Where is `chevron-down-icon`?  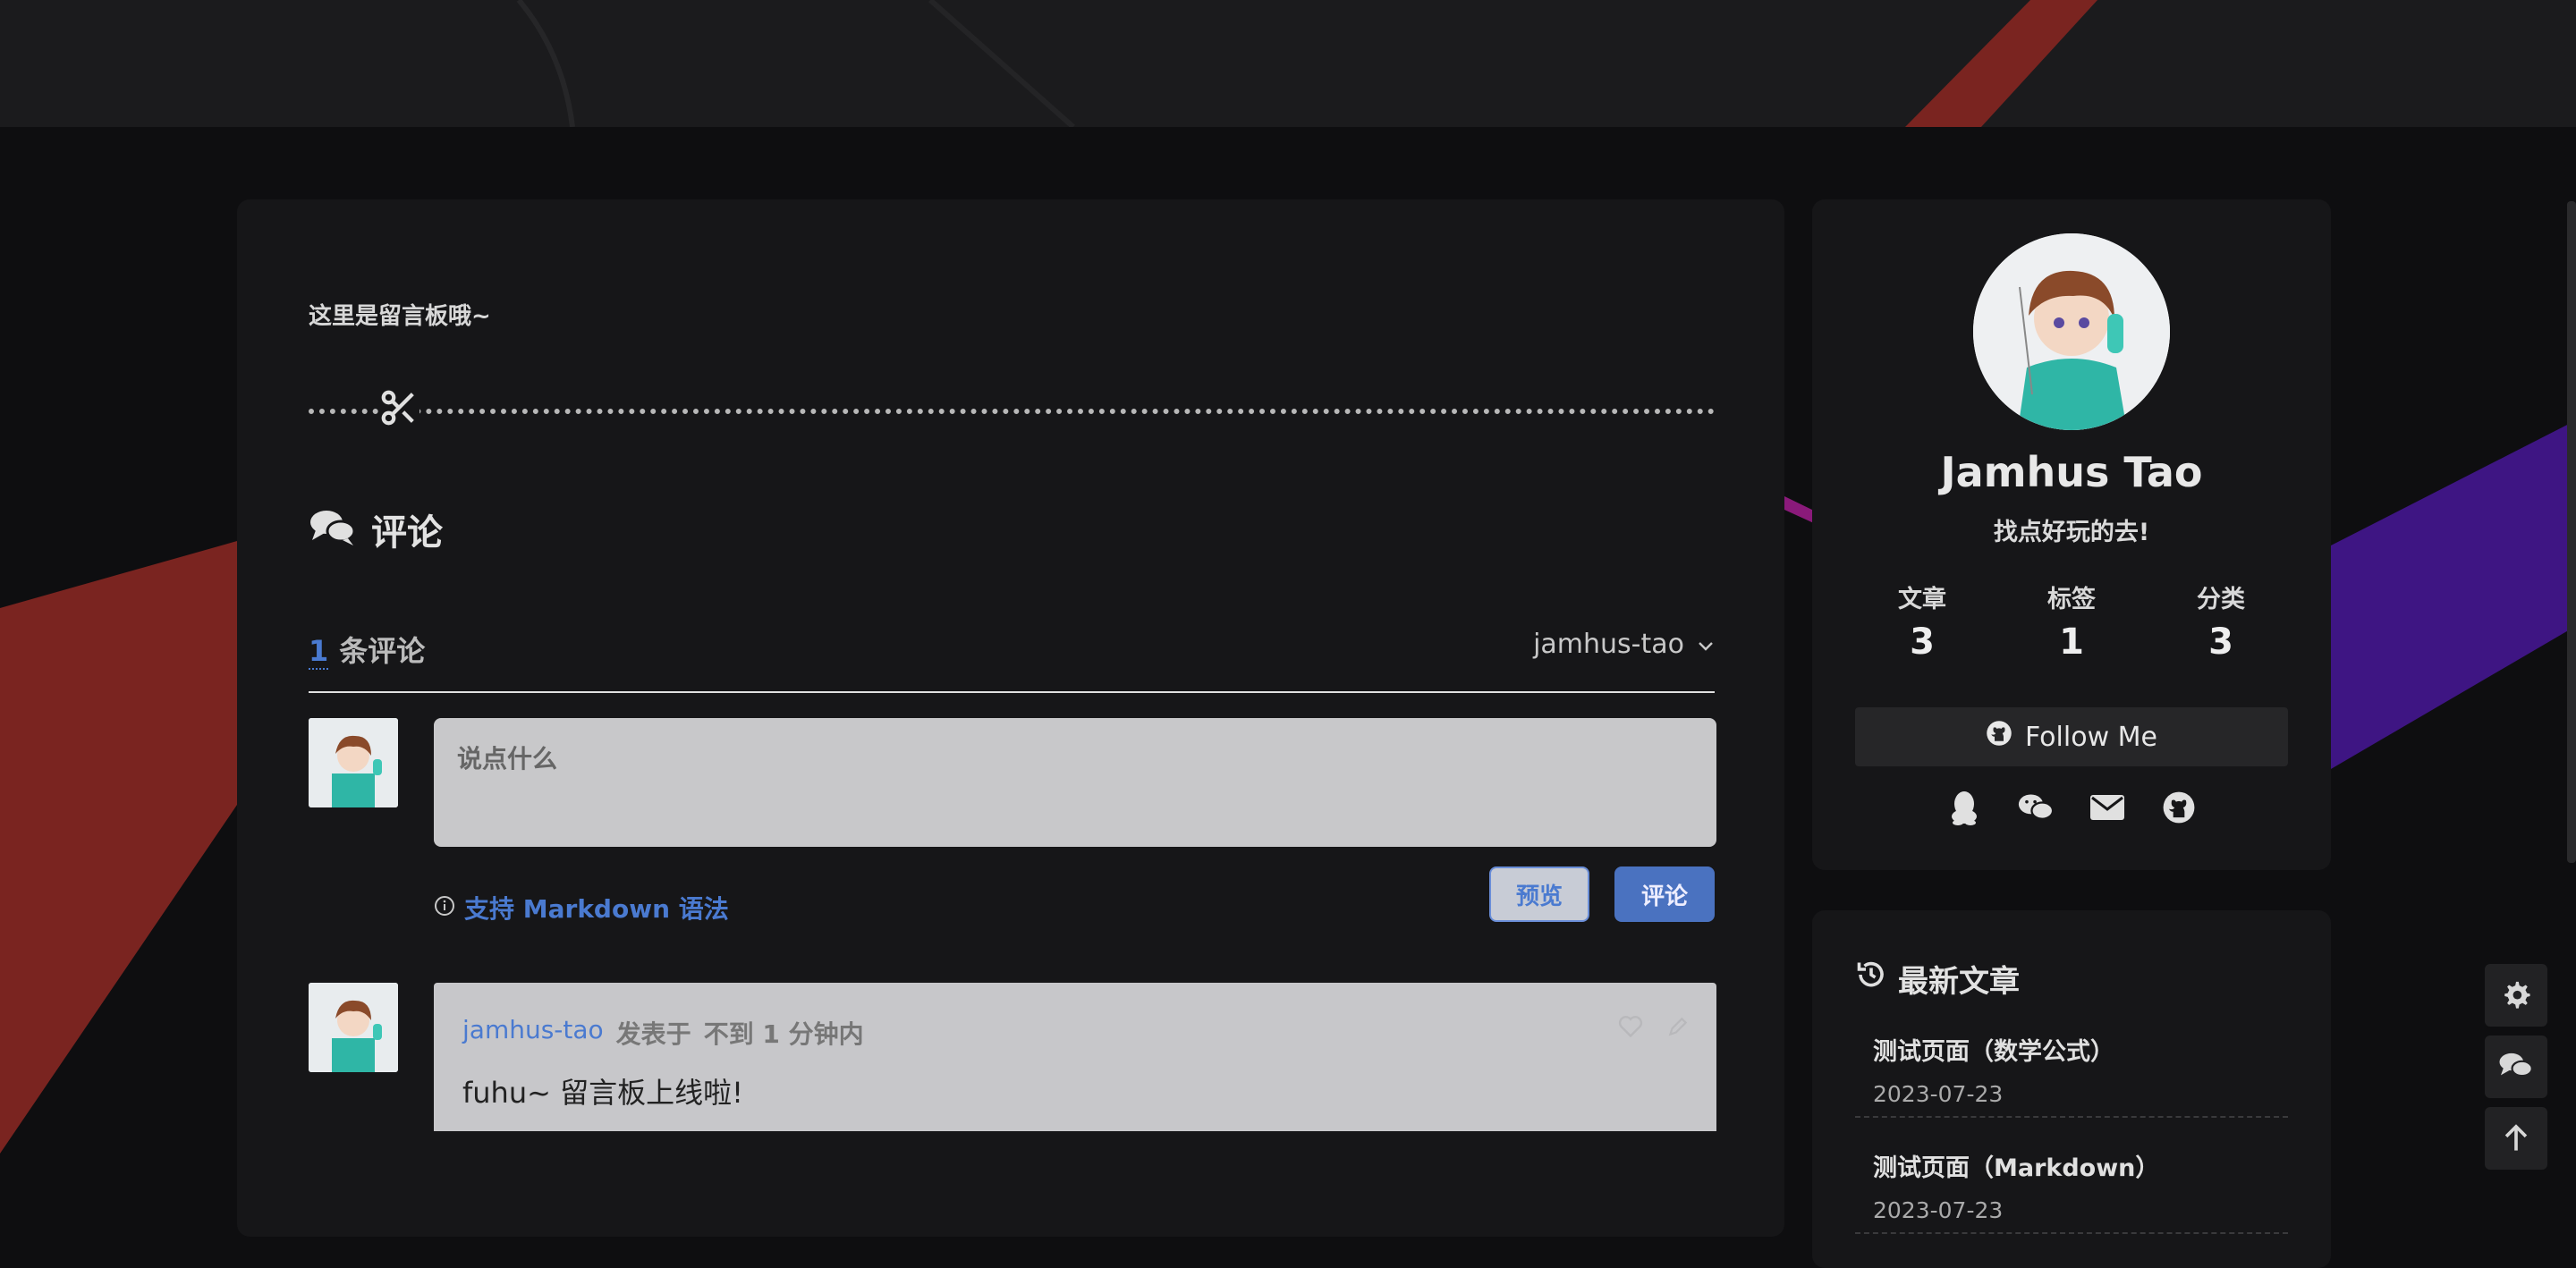 chevron-down-icon is located at coordinates (1706, 644).